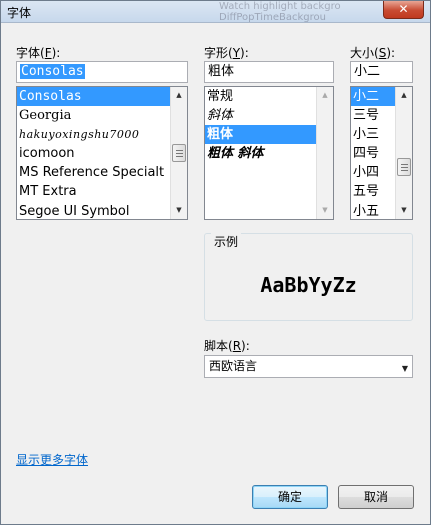 This screenshot has height=525, width=431. I want to click on size-list-item: 小五, so click(373, 210).